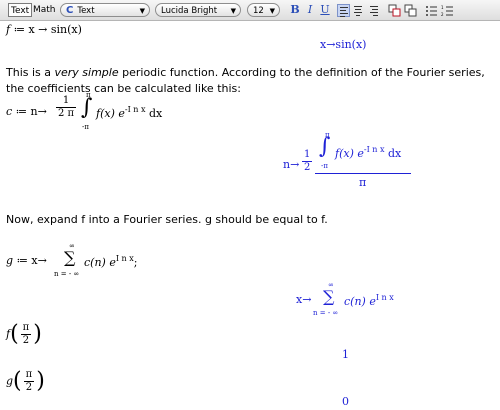 The image size is (500, 410). What do you see at coordinates (258, 11) in the screenshot?
I see `size-value: 12` at bounding box center [258, 11].